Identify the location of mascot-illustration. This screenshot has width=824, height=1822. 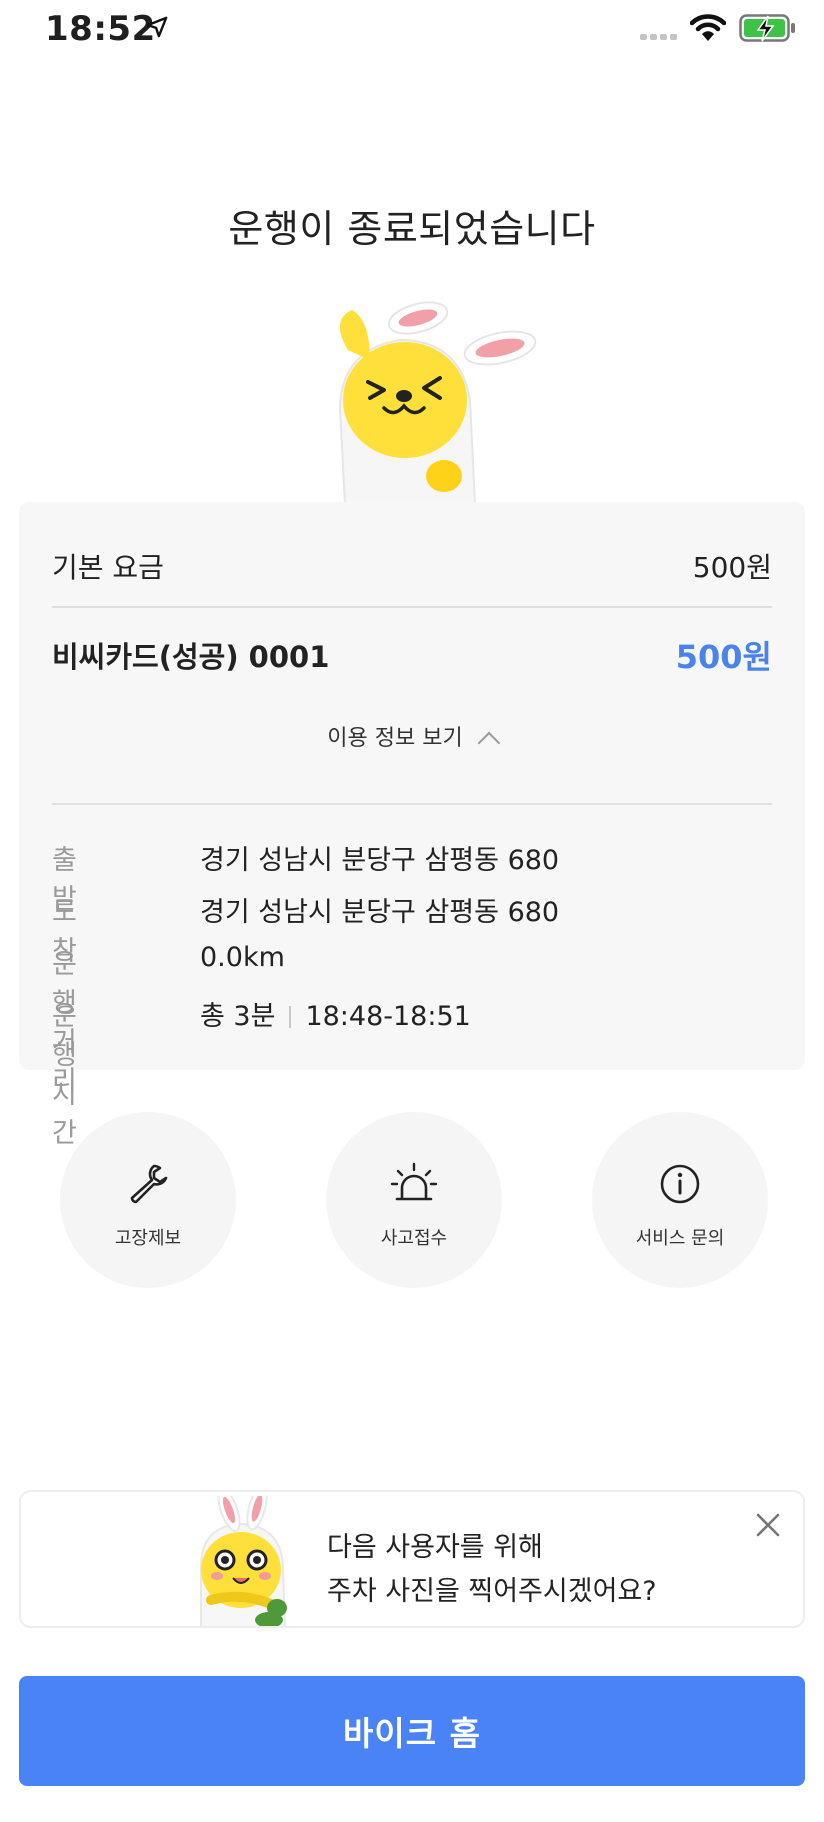
(437, 402).